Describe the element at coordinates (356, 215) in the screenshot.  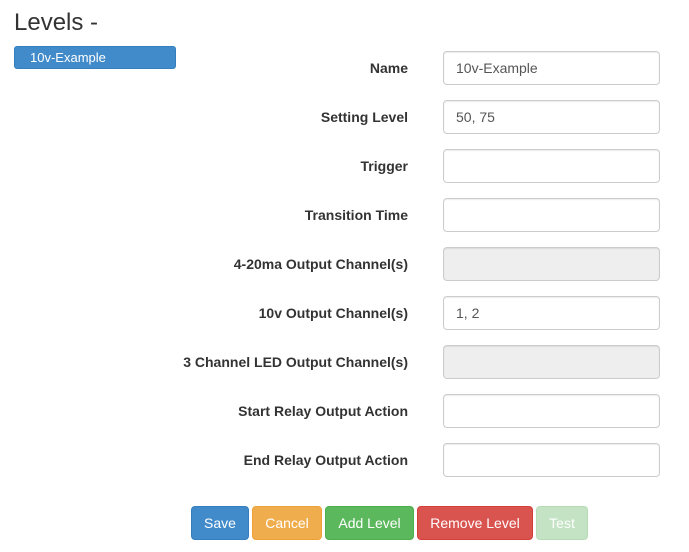
I see `transition-time-label: Transition Time` at that location.